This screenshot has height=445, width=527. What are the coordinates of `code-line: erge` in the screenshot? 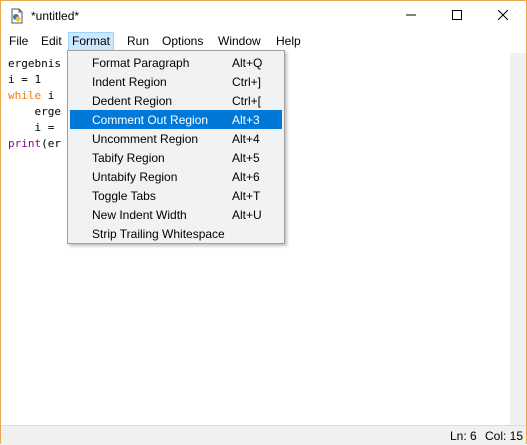 It's located at (34, 112).